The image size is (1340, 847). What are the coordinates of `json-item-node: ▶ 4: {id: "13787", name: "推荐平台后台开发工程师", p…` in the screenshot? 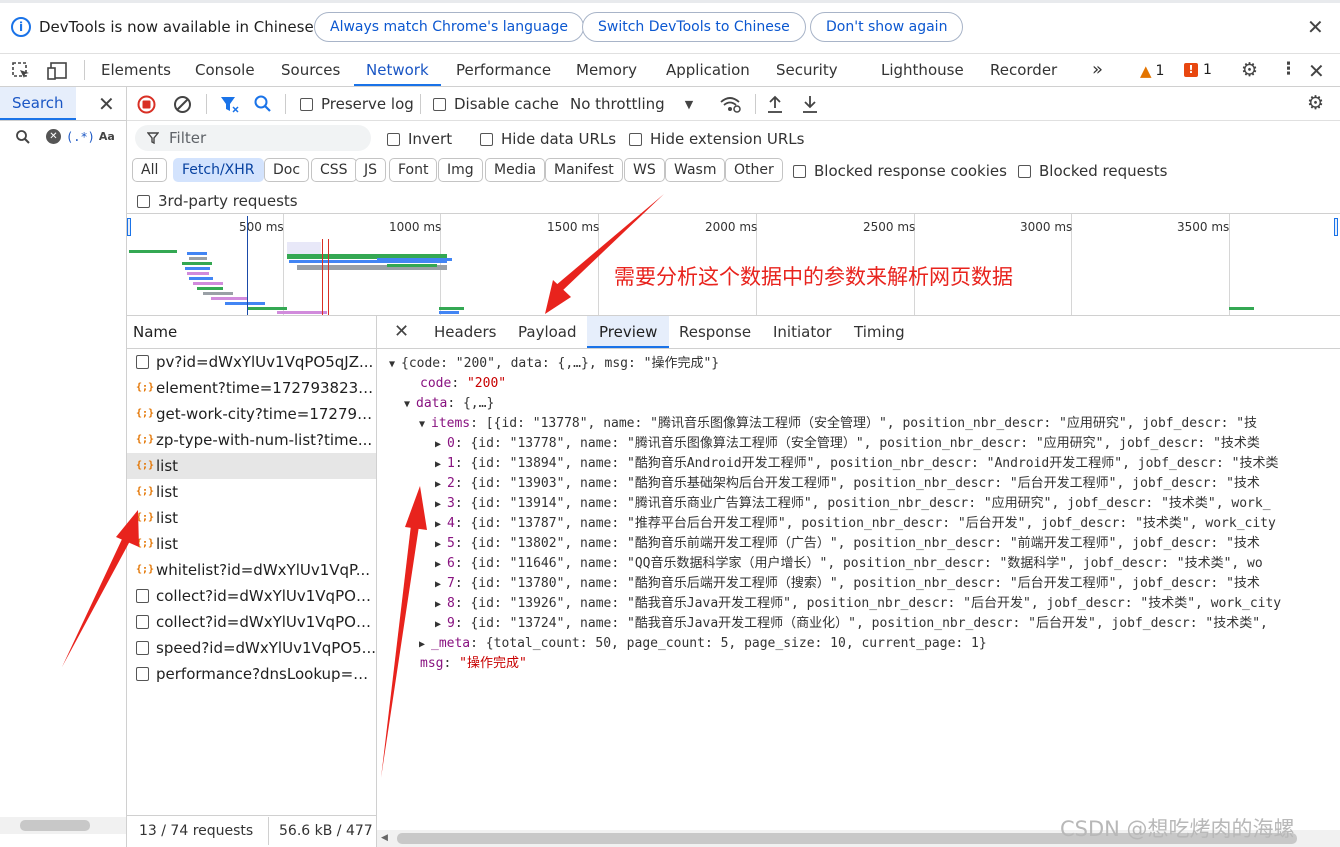 It's located at (855, 524).